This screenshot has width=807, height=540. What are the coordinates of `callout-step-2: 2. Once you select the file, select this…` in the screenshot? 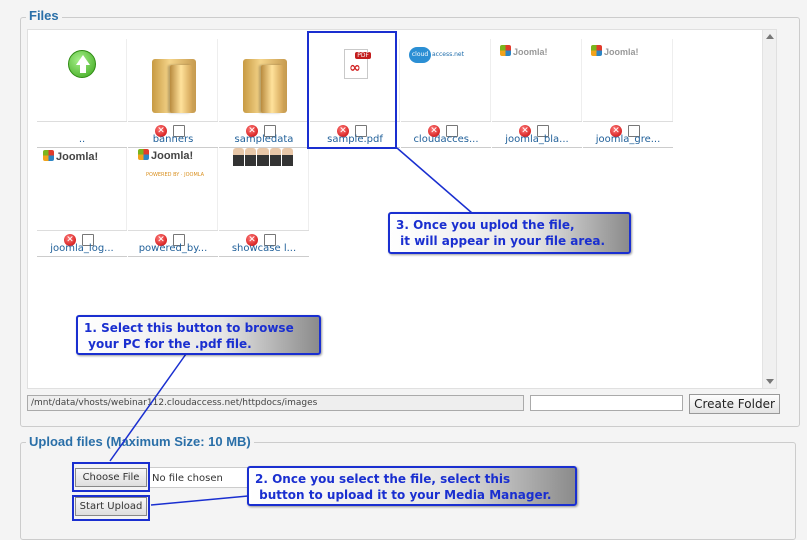 It's located at (412, 486).